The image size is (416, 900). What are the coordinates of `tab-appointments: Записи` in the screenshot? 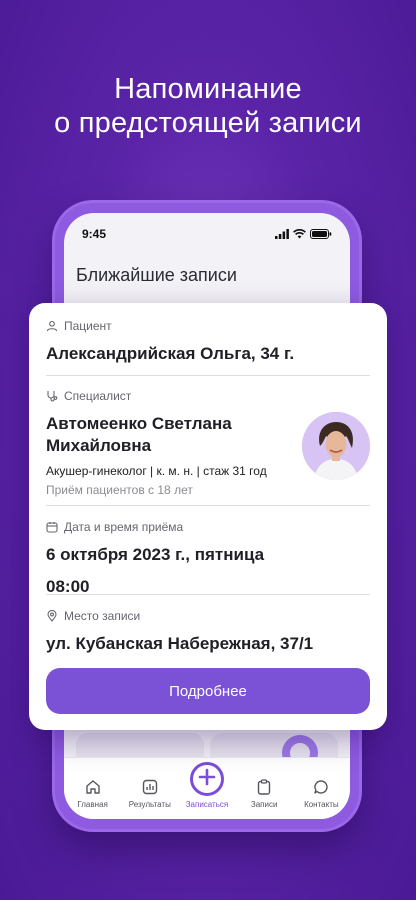 It's located at (264, 794).